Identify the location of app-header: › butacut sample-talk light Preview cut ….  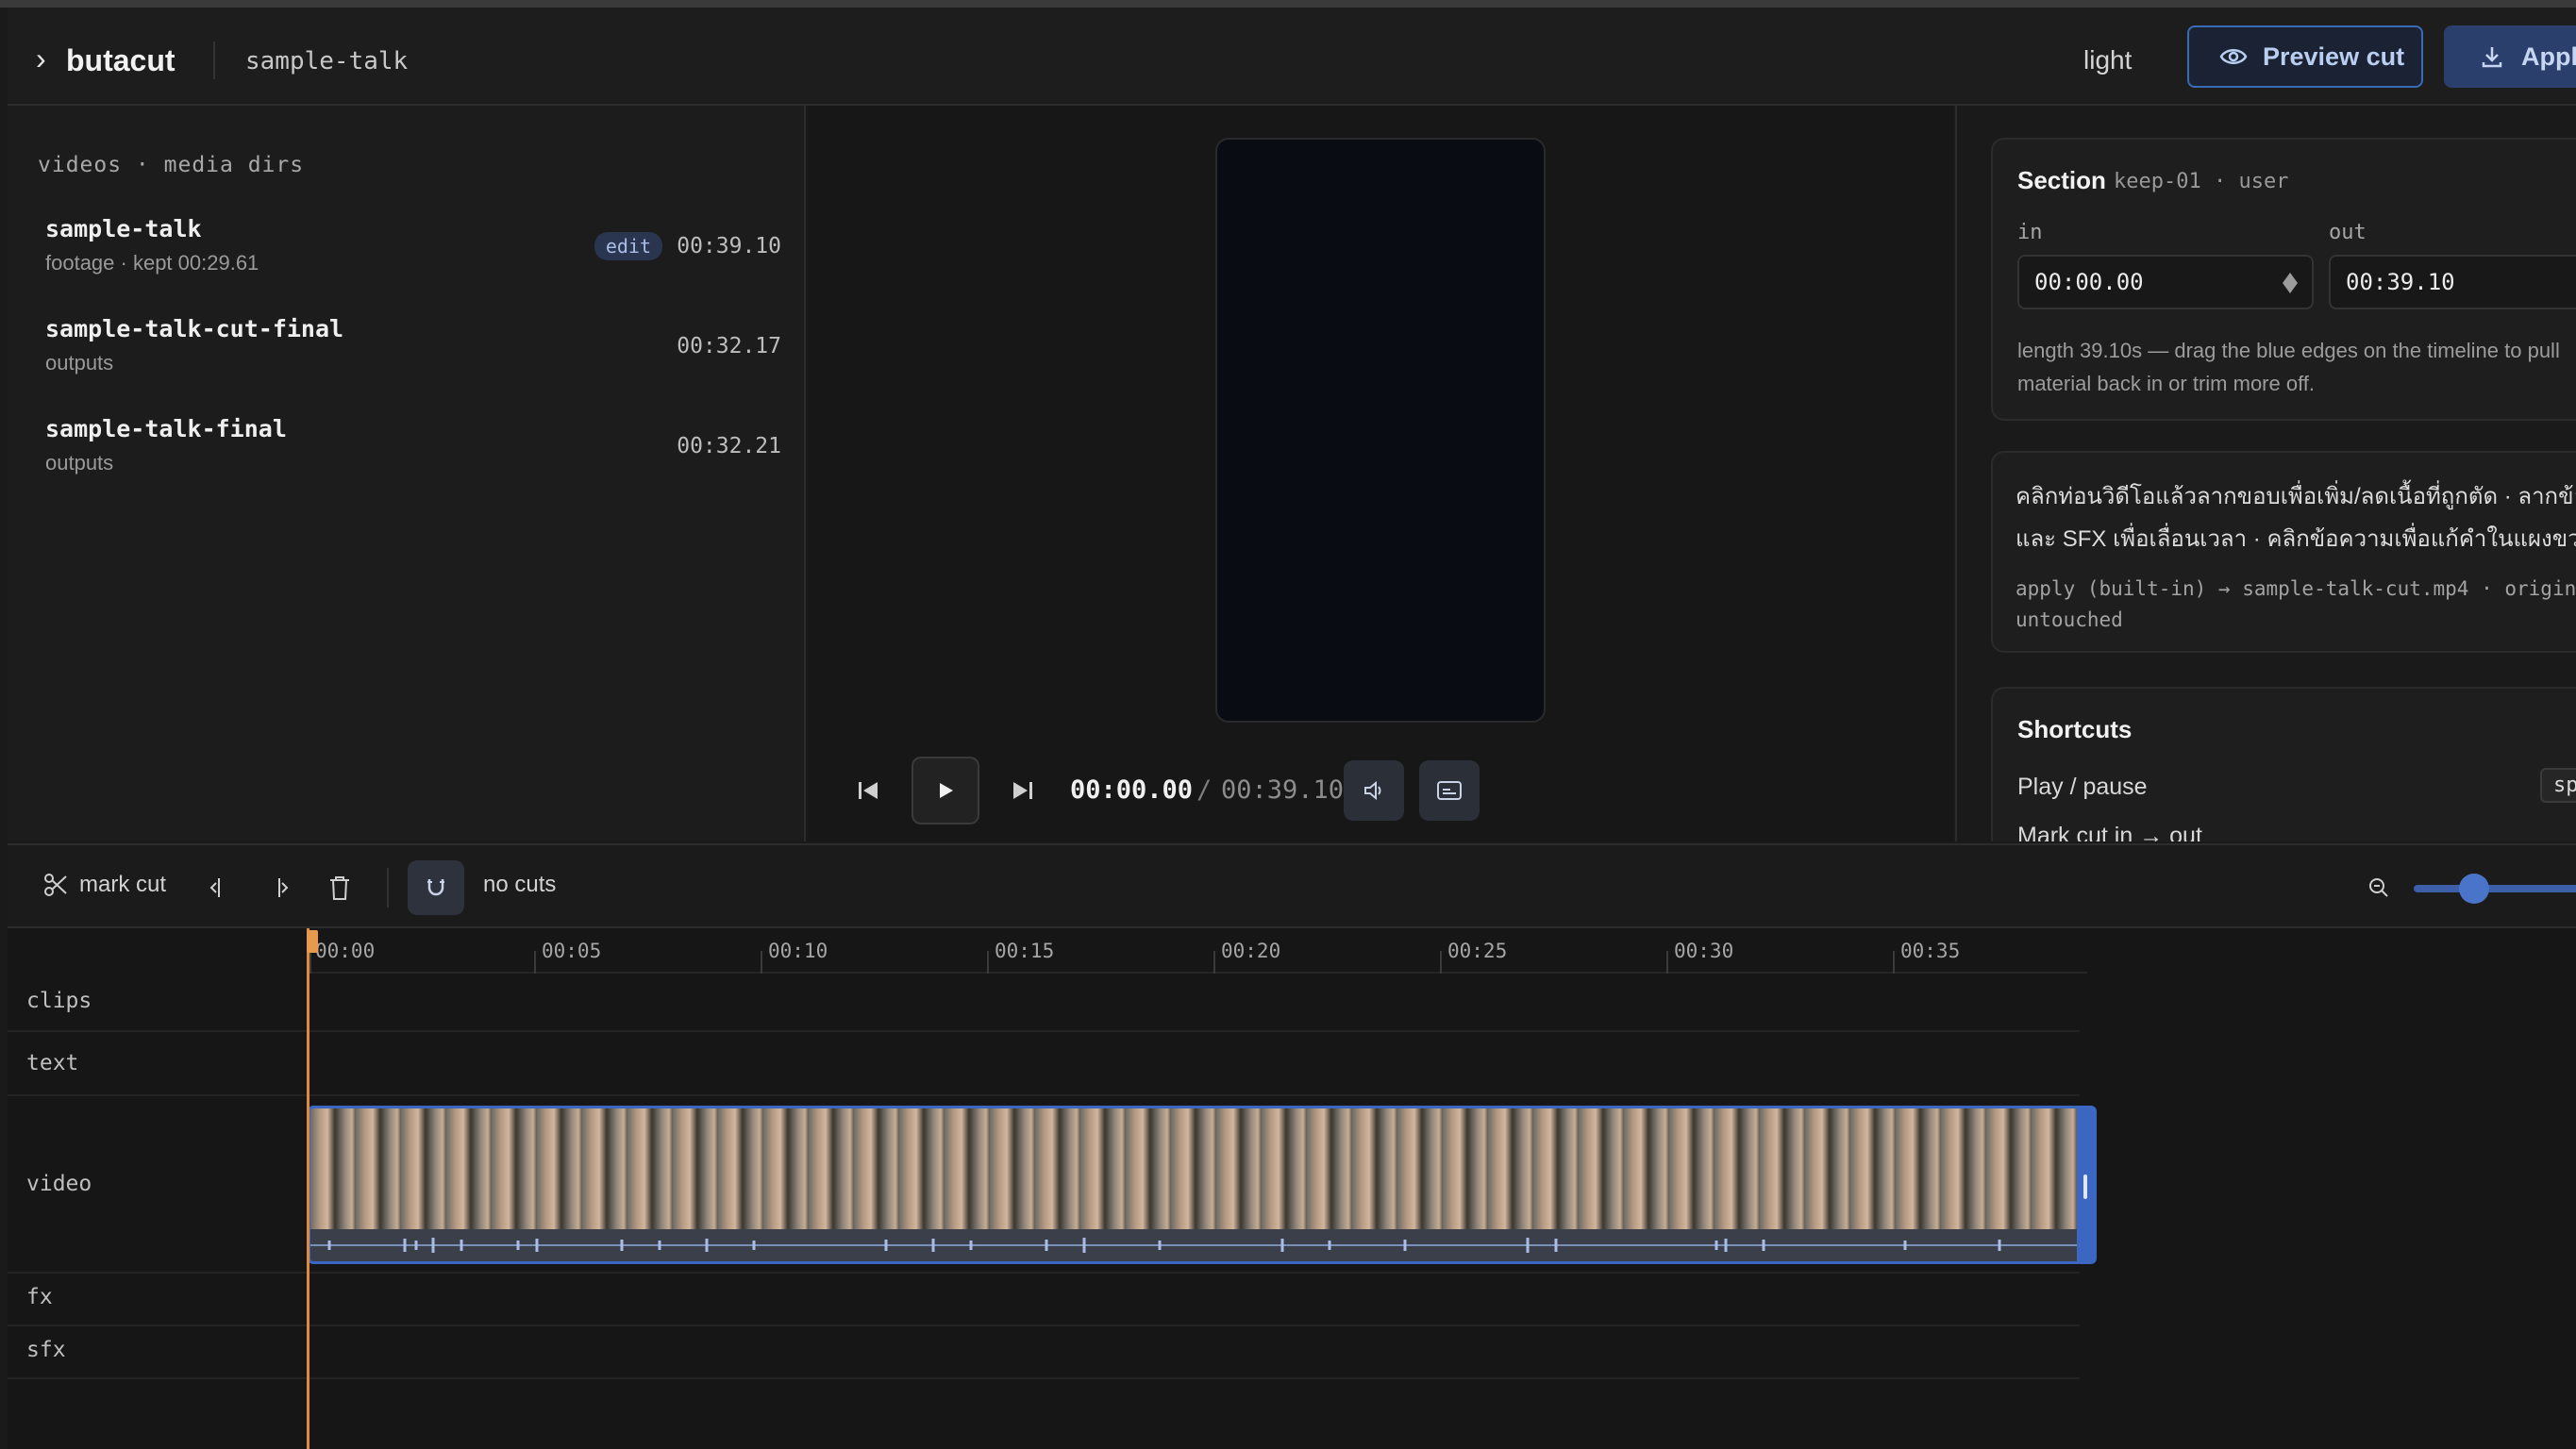
(1292, 57).